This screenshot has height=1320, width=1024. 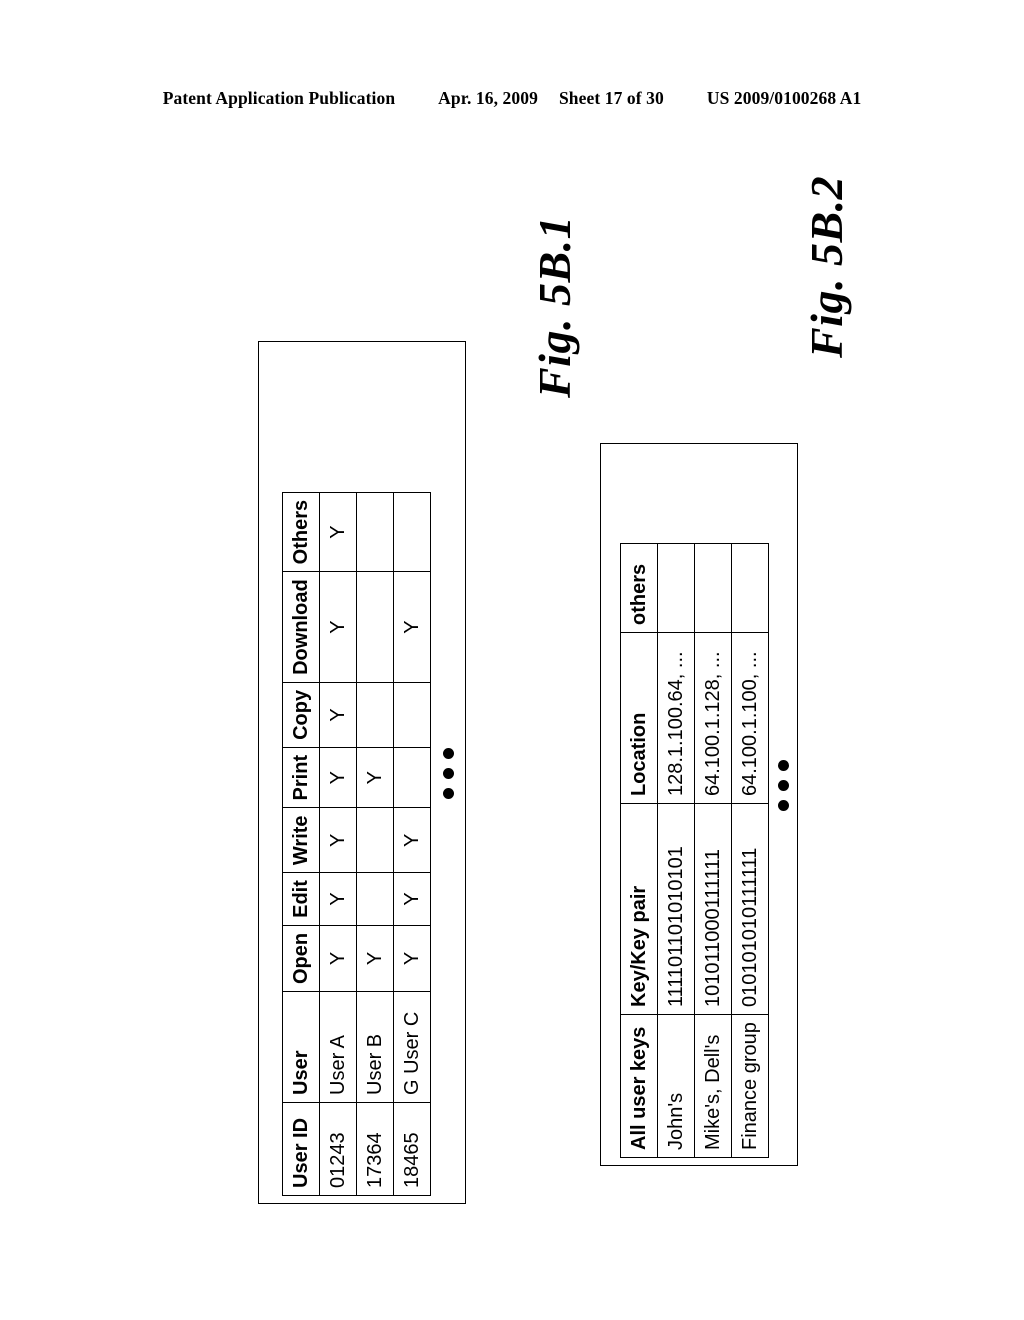 What do you see at coordinates (412, 777) in the screenshot?
I see `cell-print` at bounding box center [412, 777].